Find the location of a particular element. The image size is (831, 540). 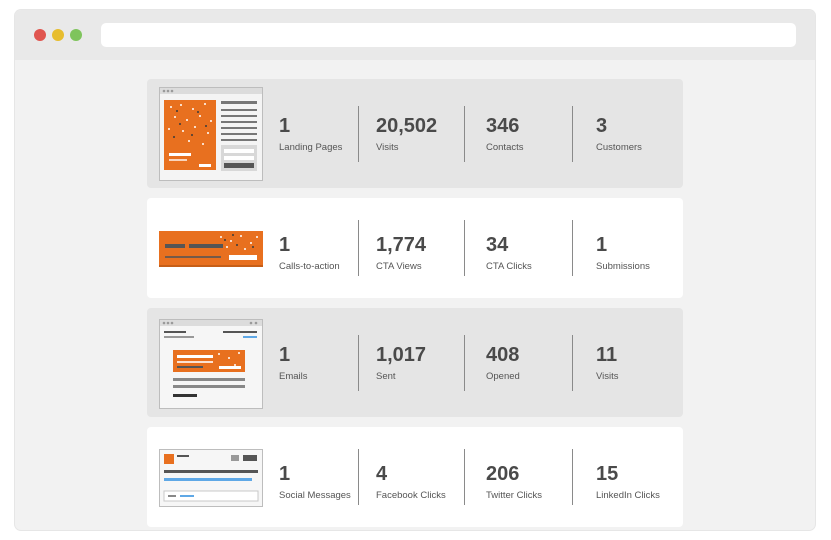

stat-label: Contacts is located at coordinates (505, 147).